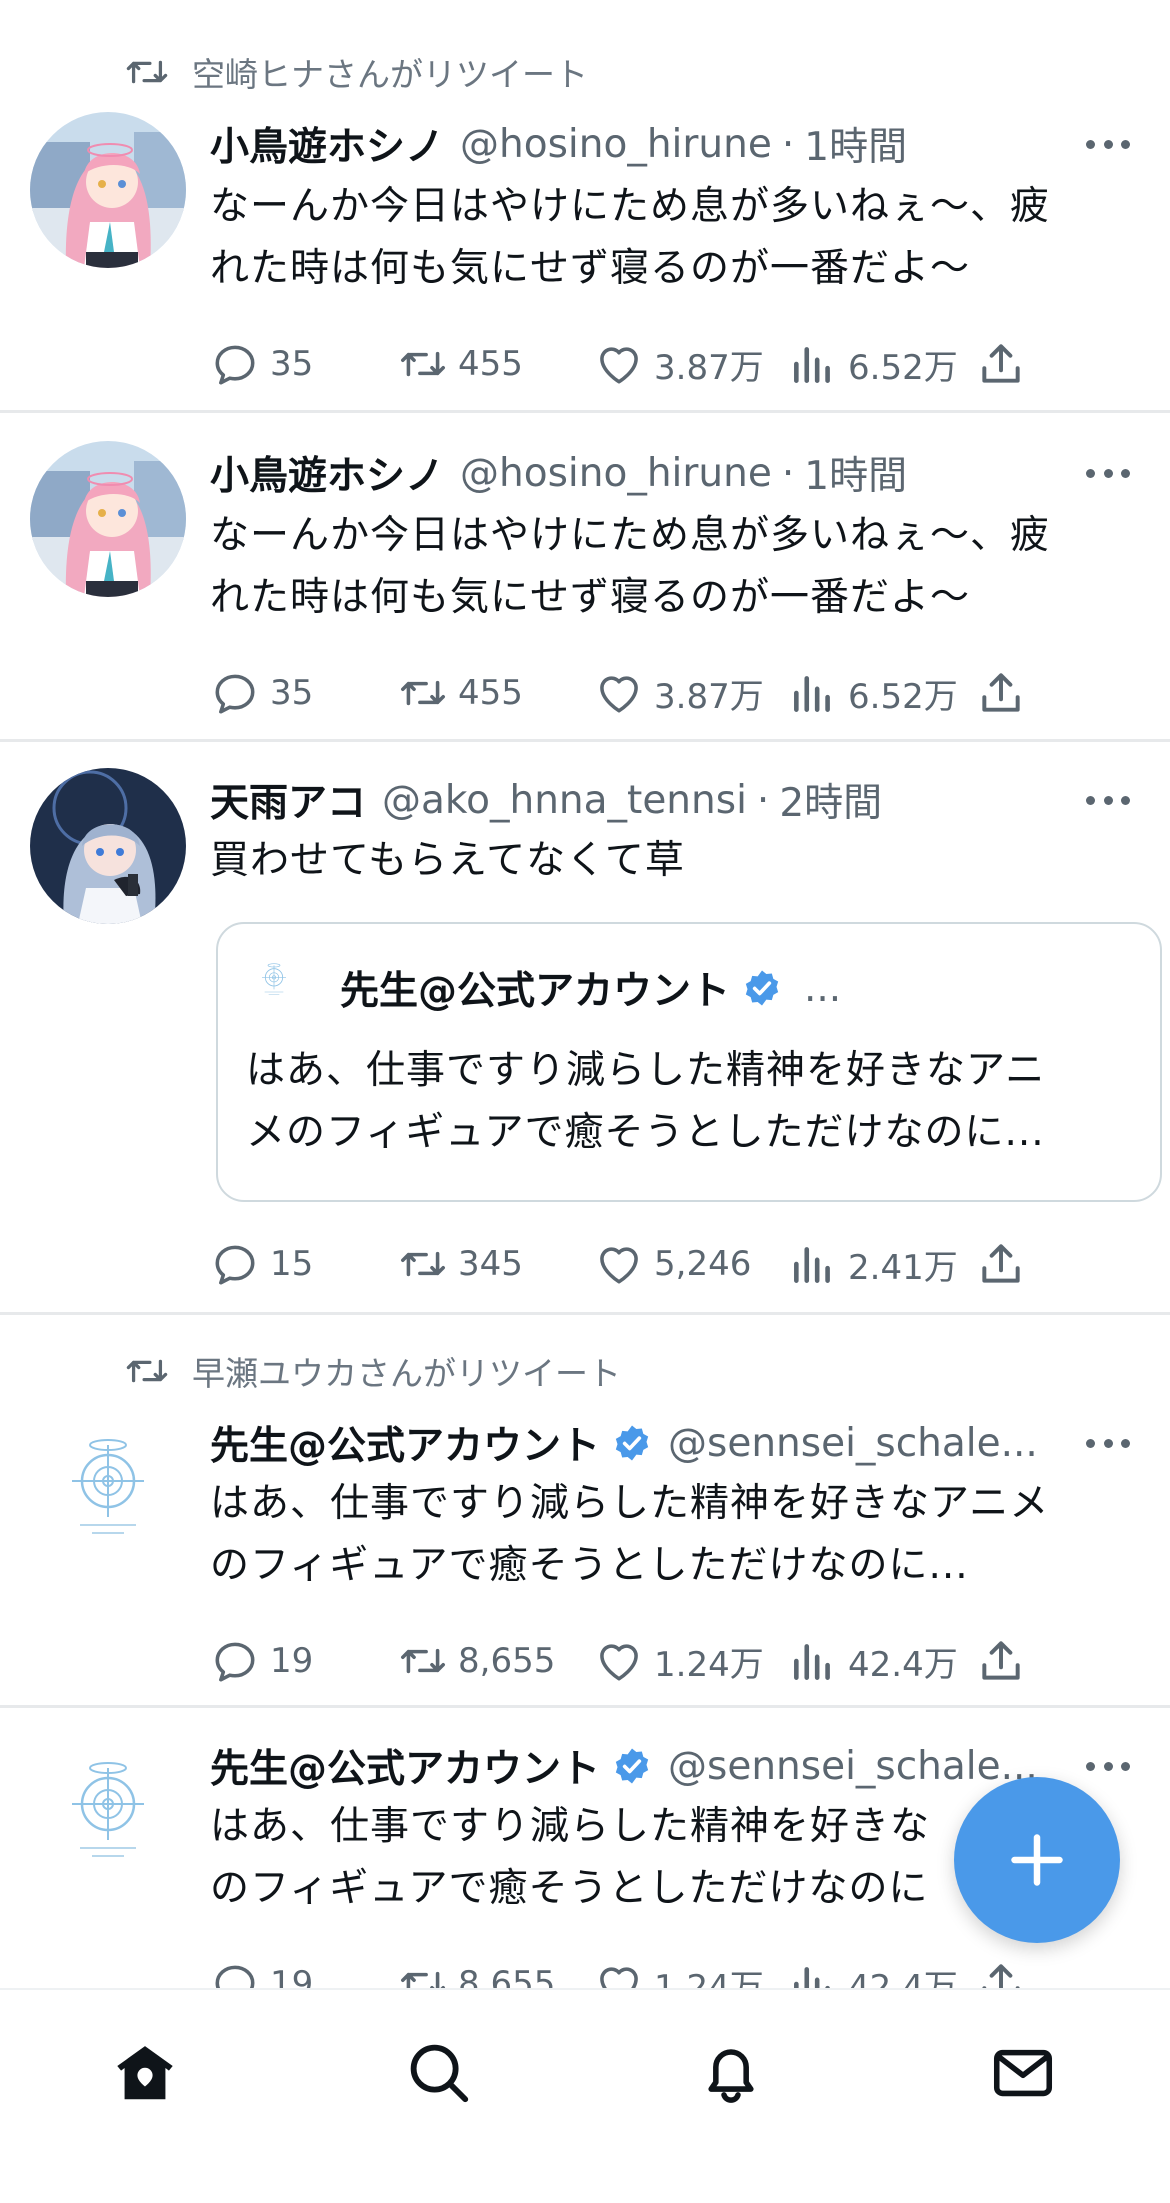 The height and width of the screenshot is (2203, 1170). What do you see at coordinates (813, 693) in the screenshot?
I see `views-icon` at bounding box center [813, 693].